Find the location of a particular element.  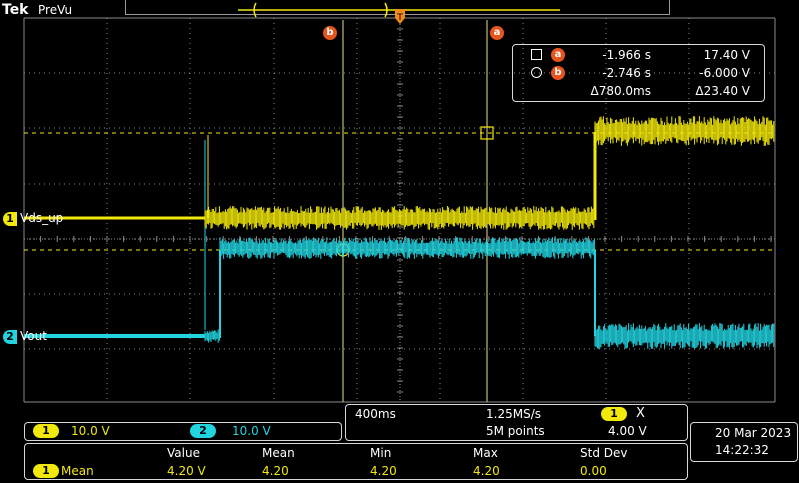

ch1-label: Vds_up is located at coordinates (42, 218).